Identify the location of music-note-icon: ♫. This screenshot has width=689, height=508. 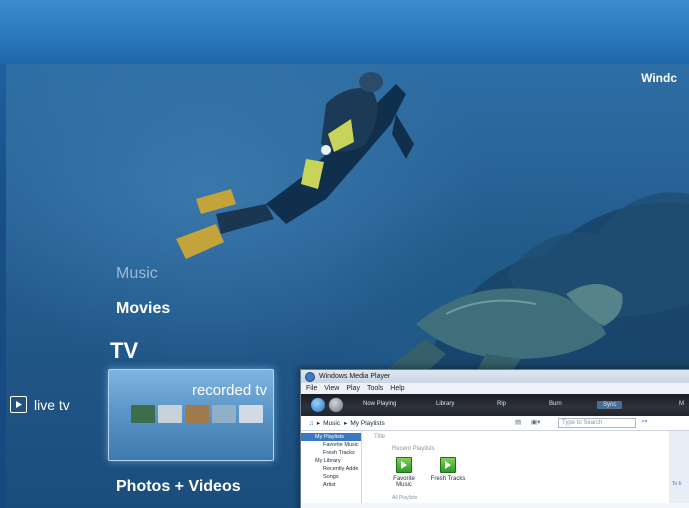
(311, 423).